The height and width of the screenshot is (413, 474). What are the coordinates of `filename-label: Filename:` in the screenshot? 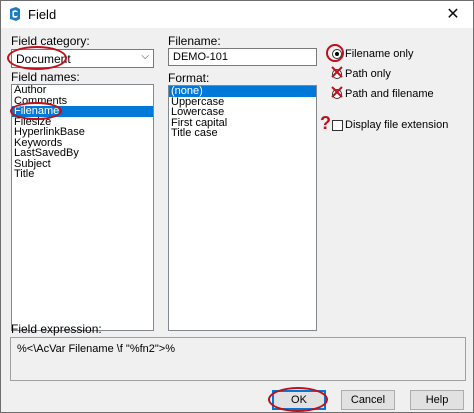 It's located at (194, 41).